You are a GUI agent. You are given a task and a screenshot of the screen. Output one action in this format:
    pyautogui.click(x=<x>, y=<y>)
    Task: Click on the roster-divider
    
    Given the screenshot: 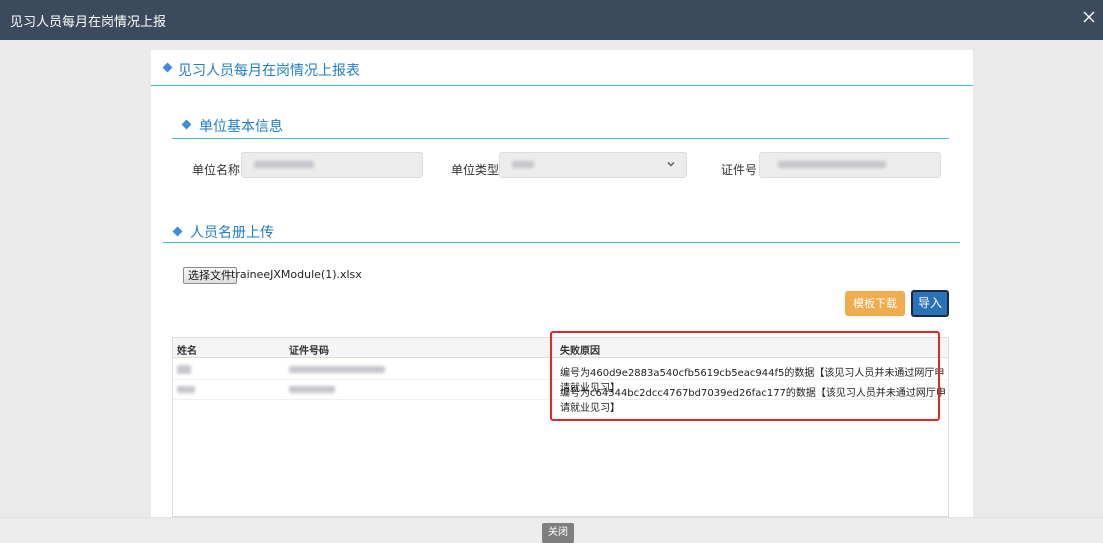 What is the action you would take?
    pyautogui.click(x=561, y=242)
    